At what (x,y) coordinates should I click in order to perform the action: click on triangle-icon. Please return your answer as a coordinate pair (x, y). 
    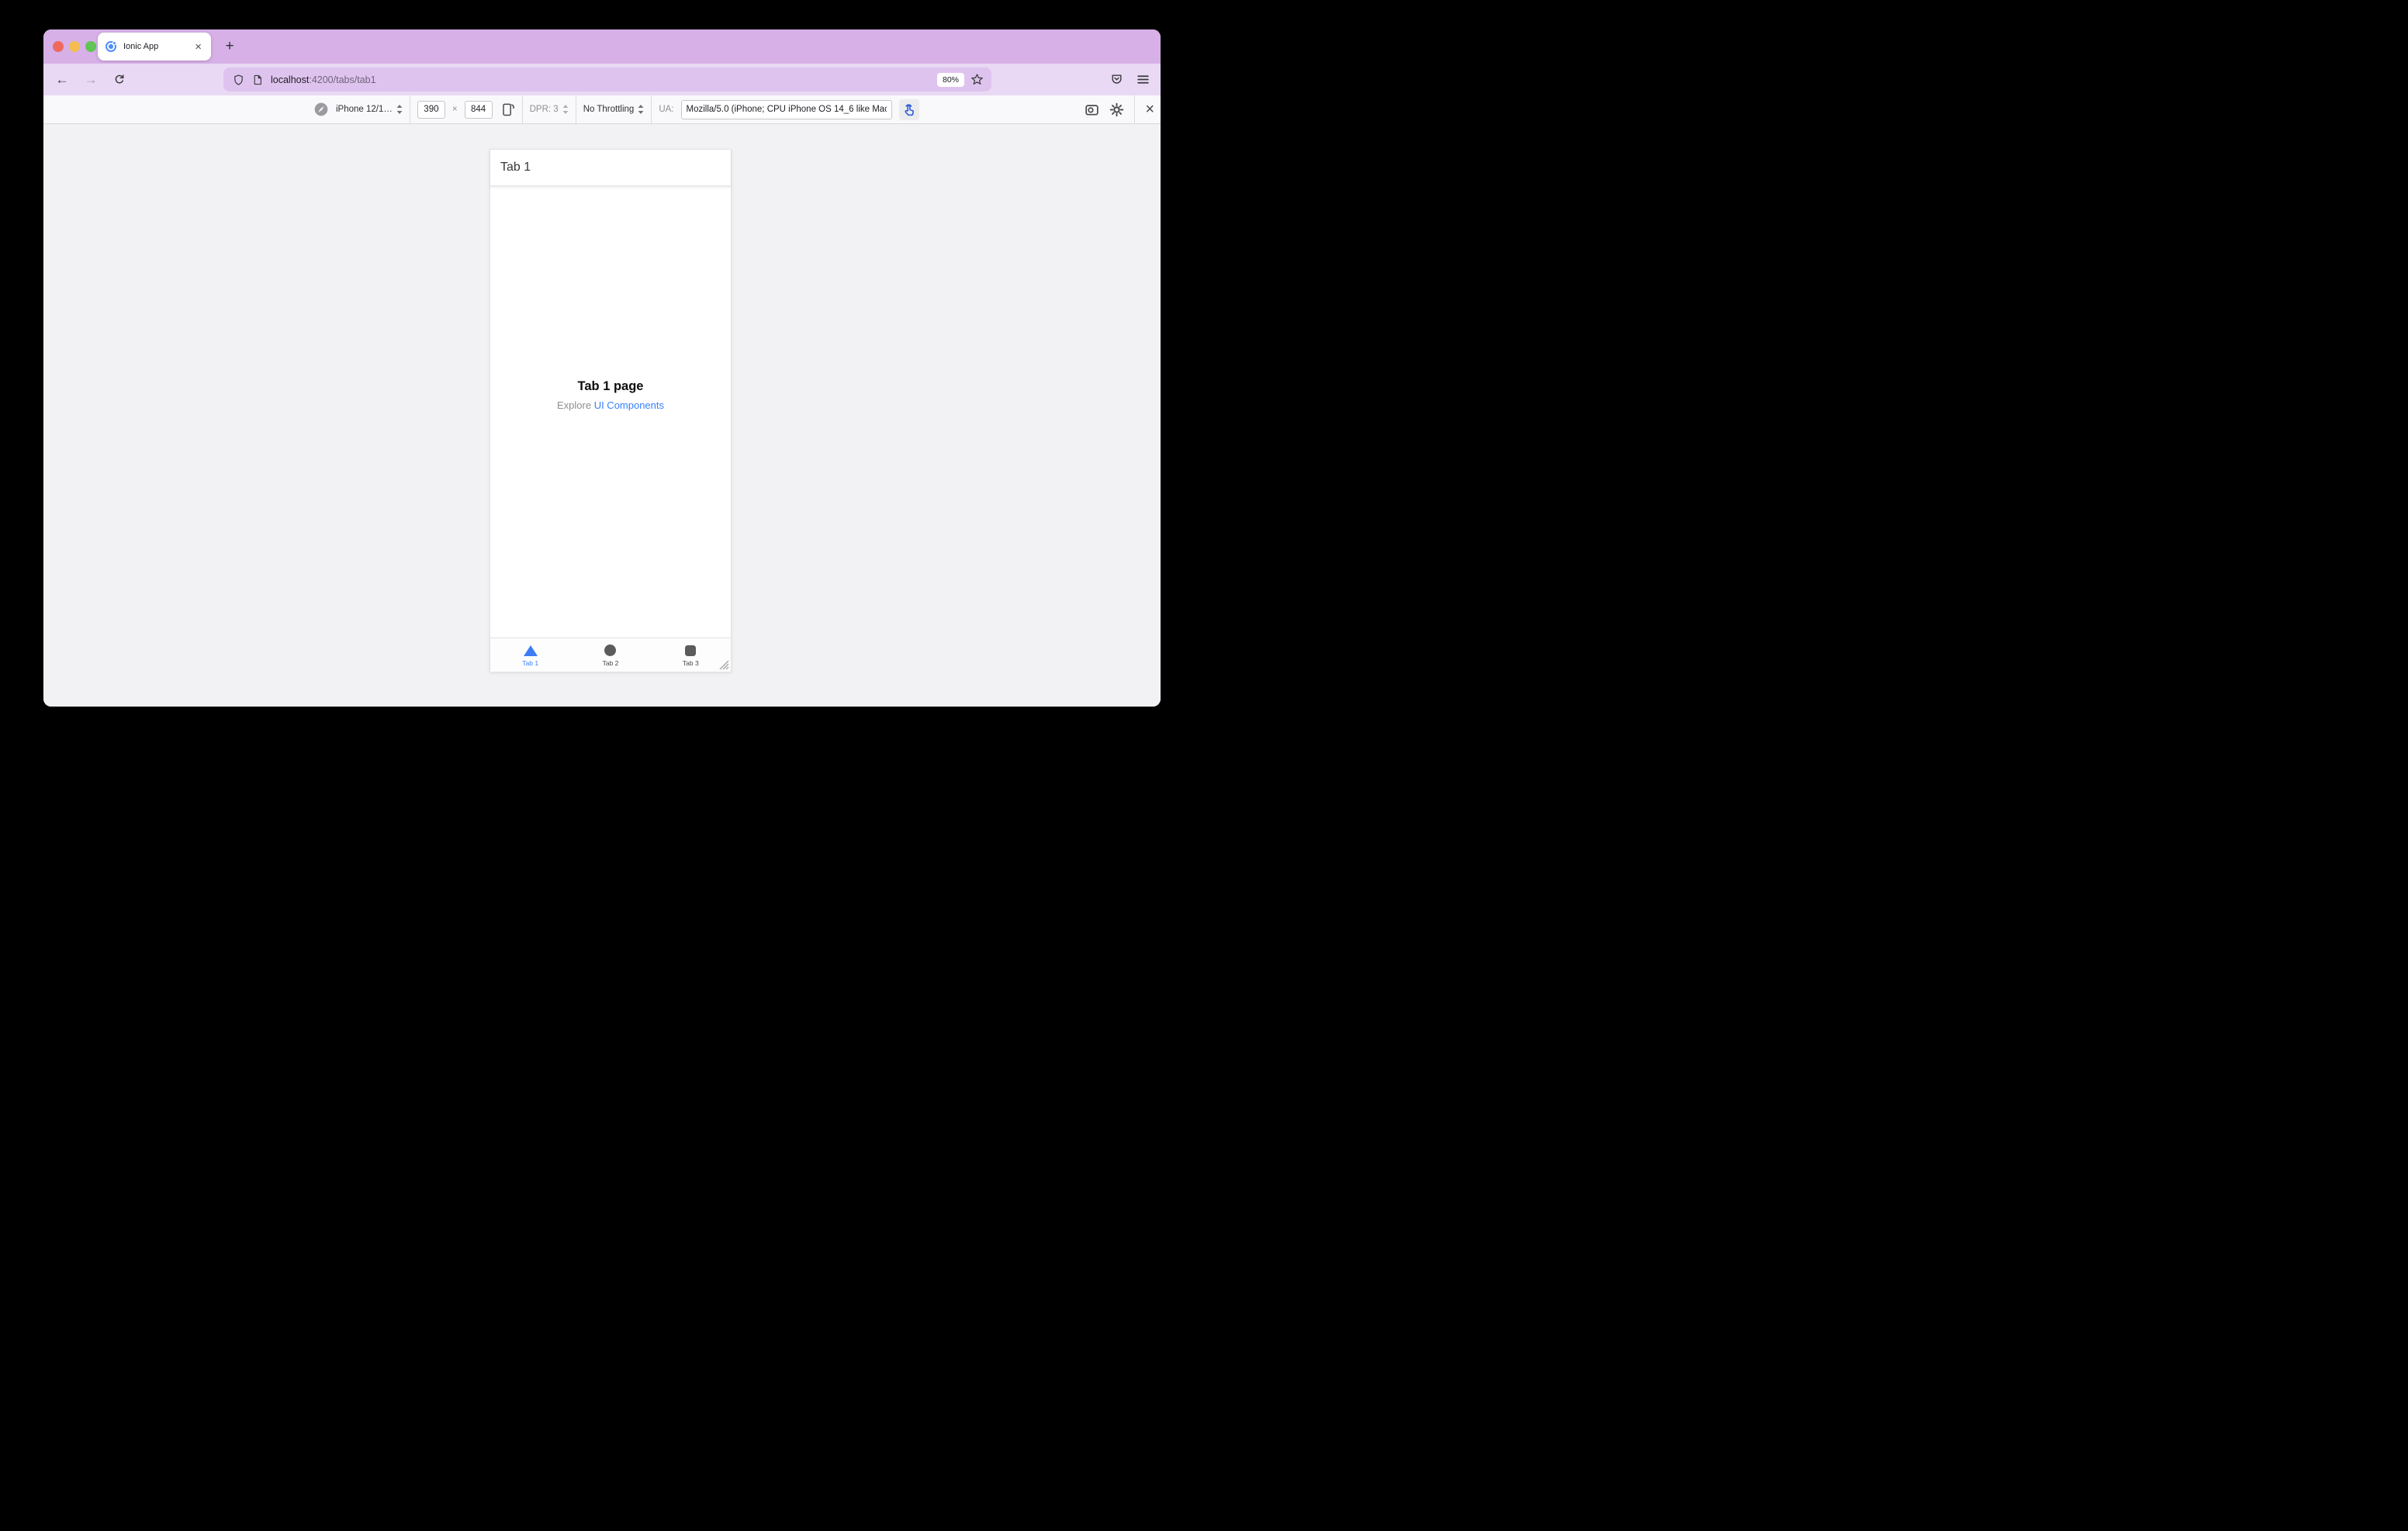
    Looking at the image, I should click on (530, 650).